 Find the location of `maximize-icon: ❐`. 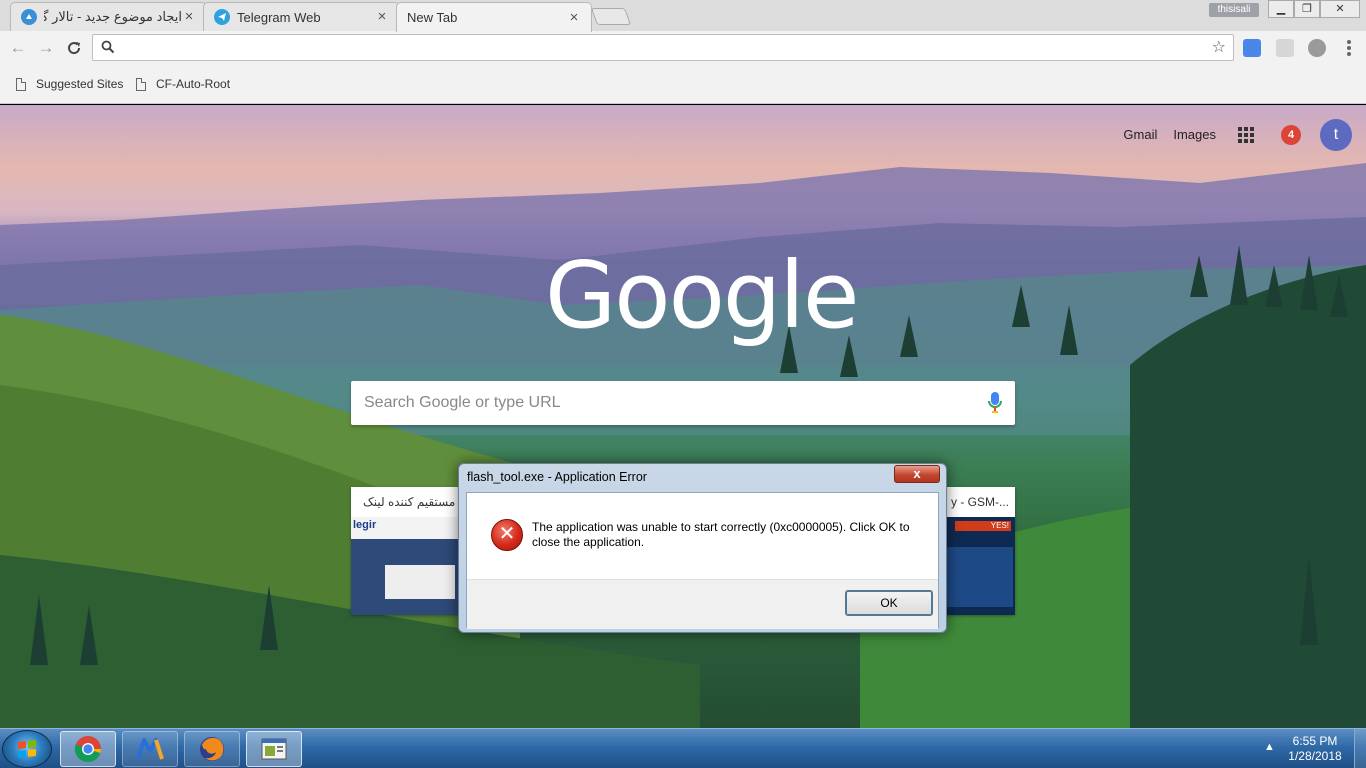

maximize-icon: ❐ is located at coordinates (1307, 9).